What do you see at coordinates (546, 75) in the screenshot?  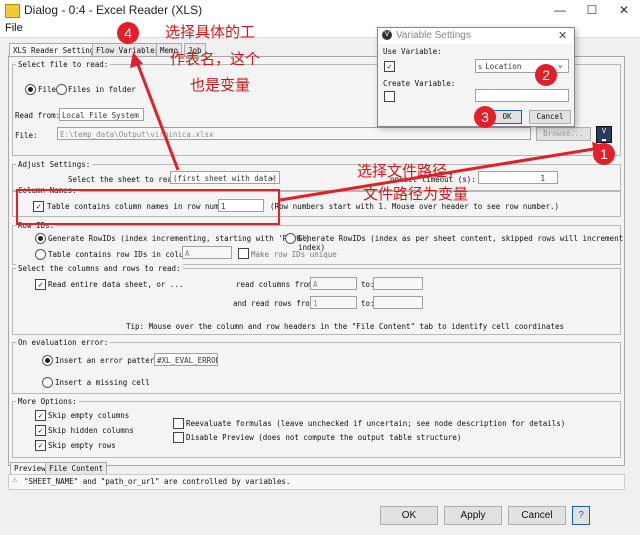 I see `step-badge-2: 2` at bounding box center [546, 75].